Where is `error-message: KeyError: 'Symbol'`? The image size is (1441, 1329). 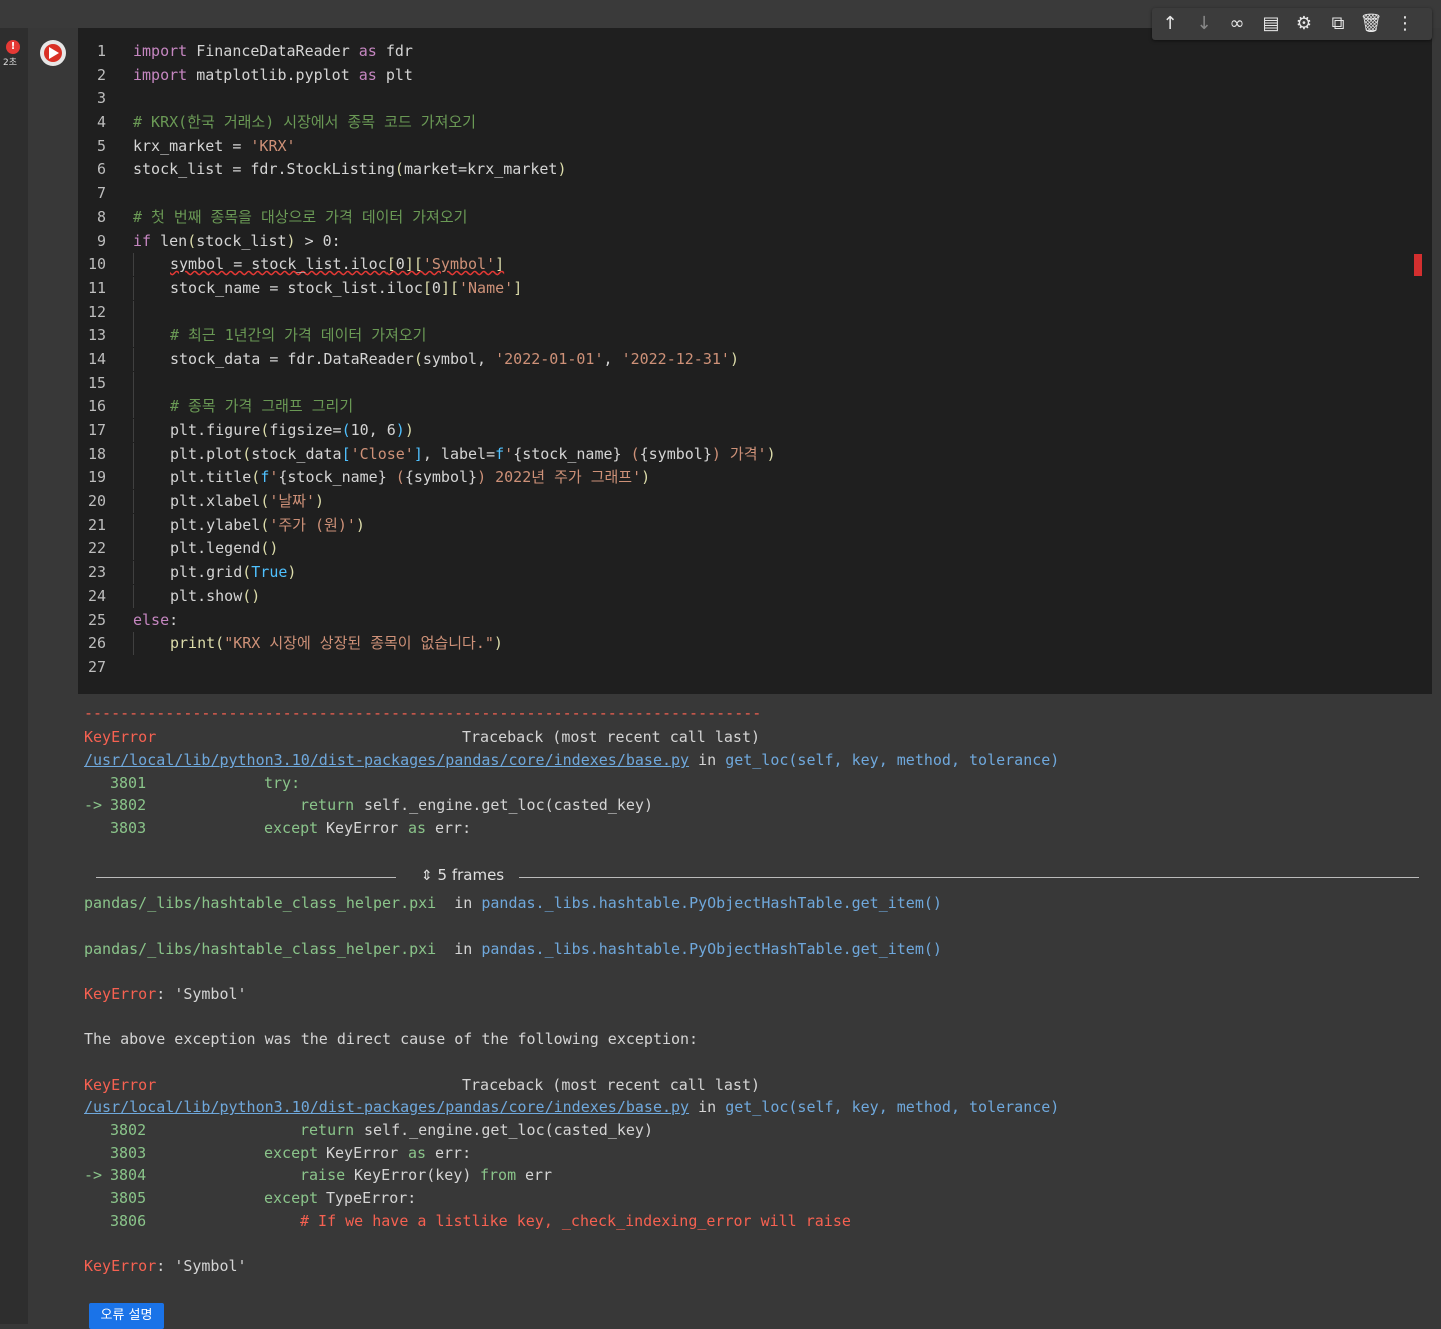
error-message: KeyError: 'Symbol' is located at coordinates (165, 994).